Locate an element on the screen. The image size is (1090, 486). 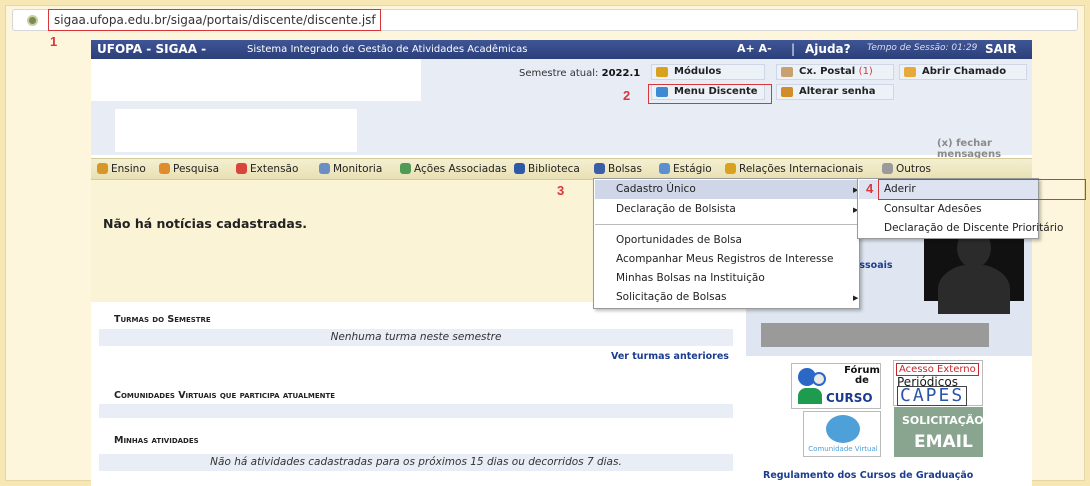
menu-relacoes-internacionais: Relações Internacionais is located at coordinates (794, 169).